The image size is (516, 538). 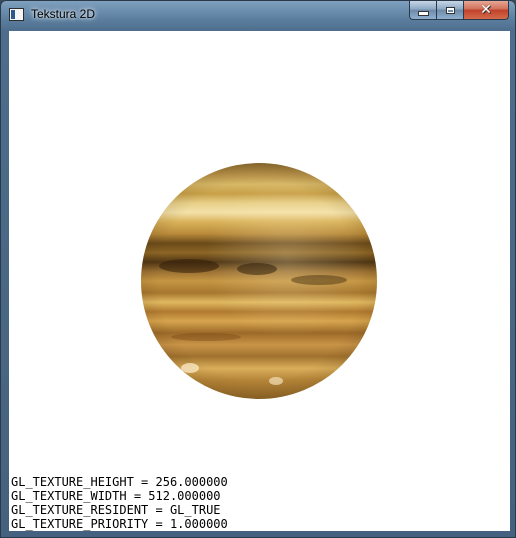 I want to click on texture-resident-line: GL_TEXTURE_RESIDENT = GL_TRUE, so click(x=116, y=510).